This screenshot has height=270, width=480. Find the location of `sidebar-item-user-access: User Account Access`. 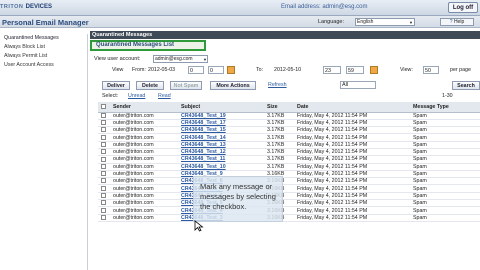

sidebar-item-user-access: User Account Access is located at coordinates (43, 65).